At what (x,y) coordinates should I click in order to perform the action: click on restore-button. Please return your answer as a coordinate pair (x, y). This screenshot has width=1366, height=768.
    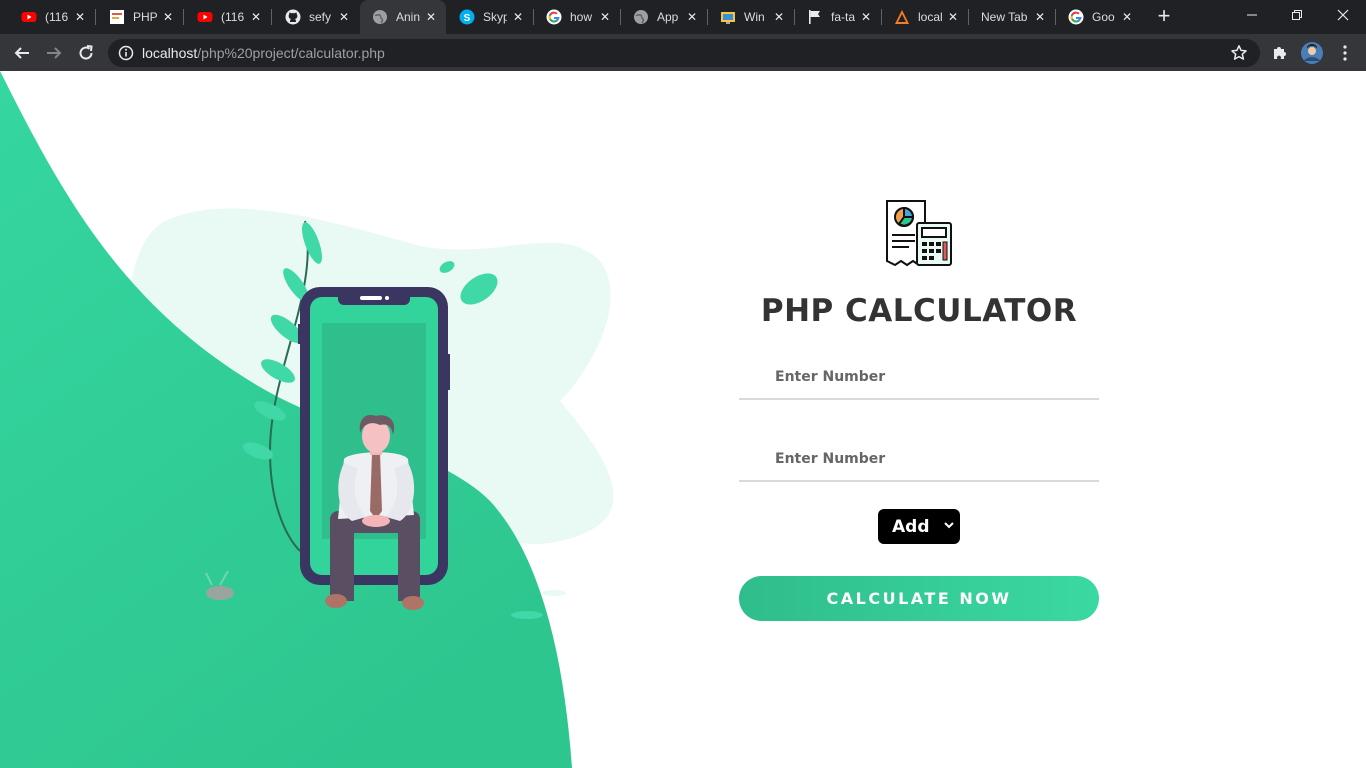
    Looking at the image, I should click on (1297, 15).